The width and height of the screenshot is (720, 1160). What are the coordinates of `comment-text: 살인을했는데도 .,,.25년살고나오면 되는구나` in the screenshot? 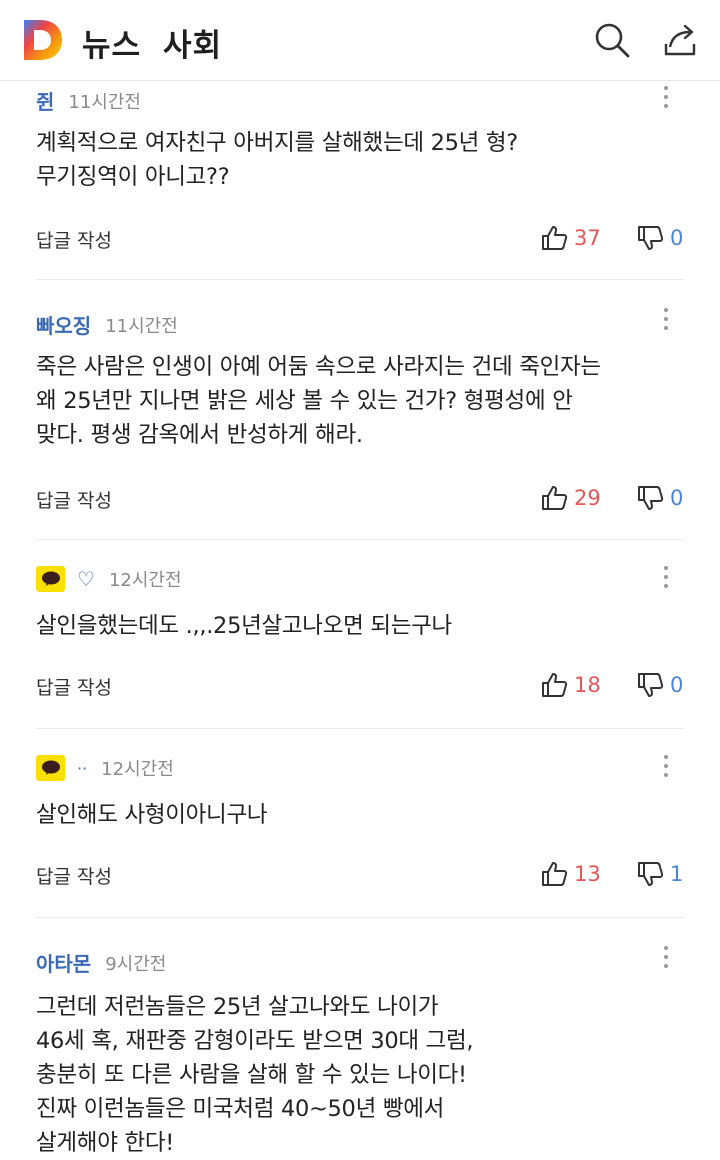 It's located at (244, 626).